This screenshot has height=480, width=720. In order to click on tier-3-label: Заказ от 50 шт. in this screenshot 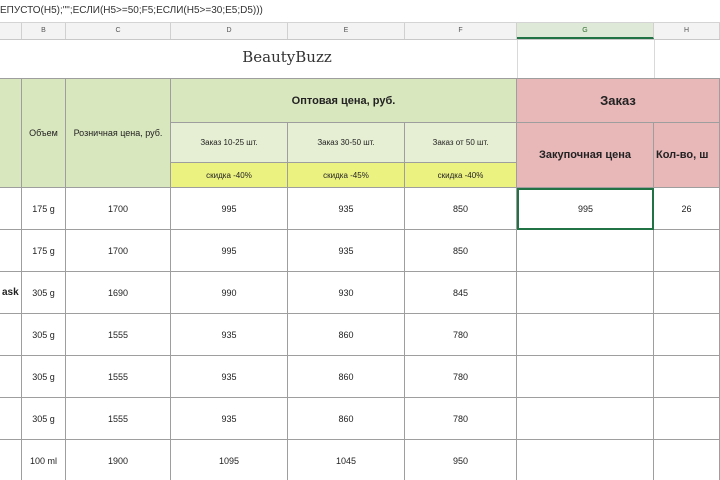, I will do `click(461, 143)`.